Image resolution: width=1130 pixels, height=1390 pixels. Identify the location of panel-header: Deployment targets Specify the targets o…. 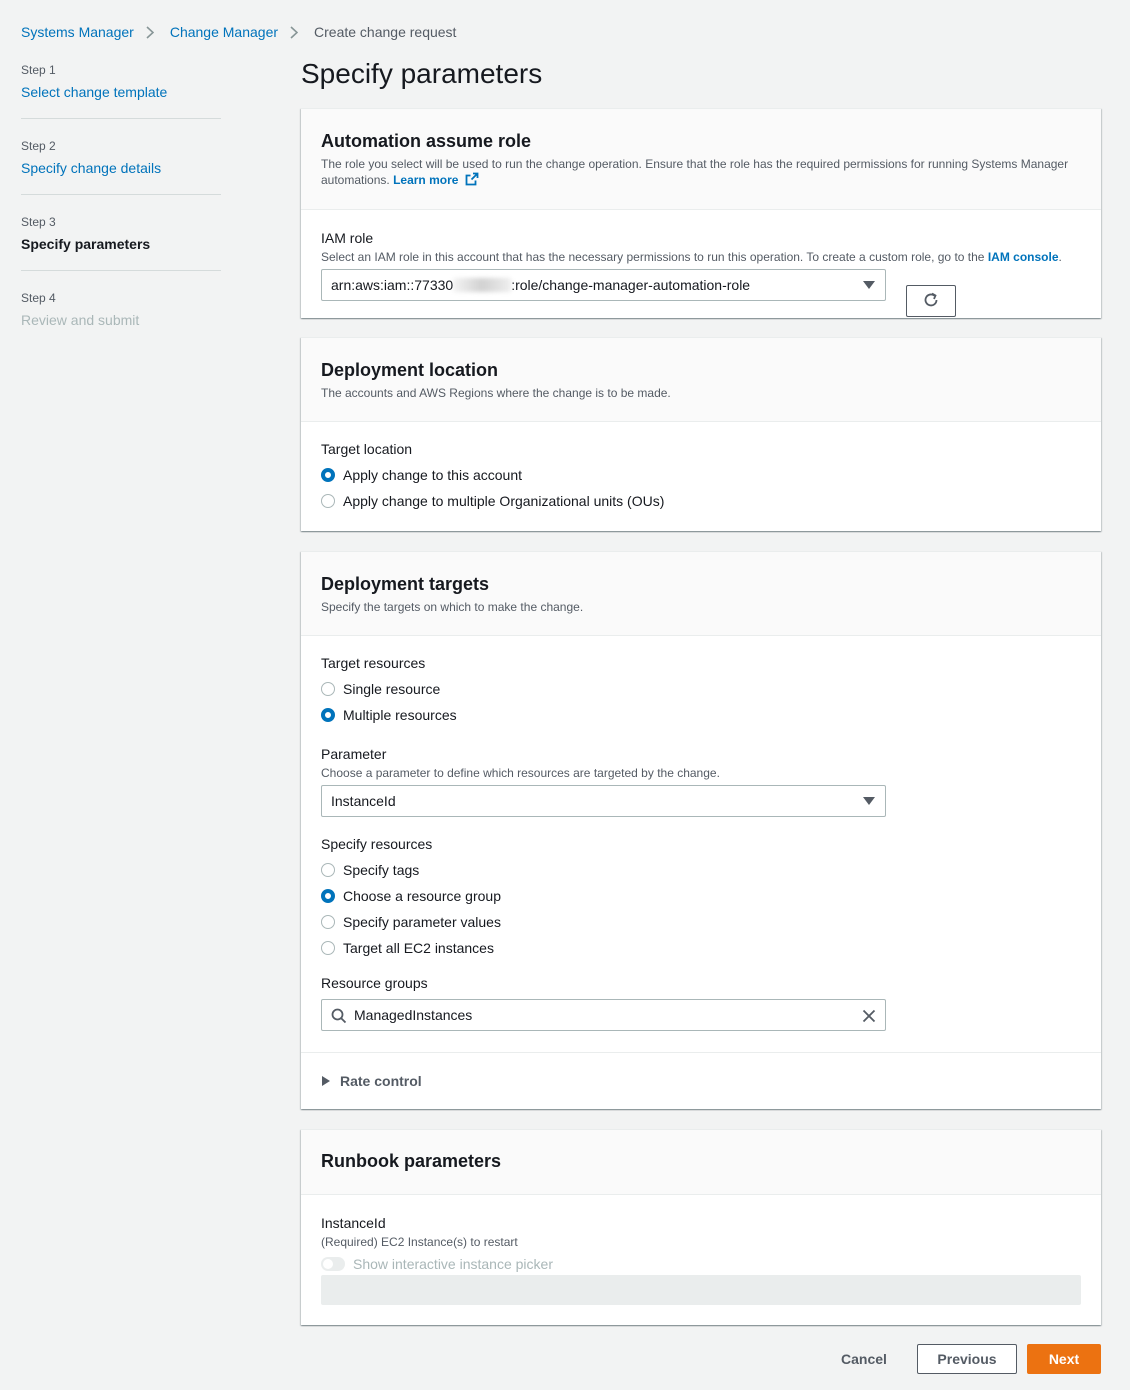
(701, 594).